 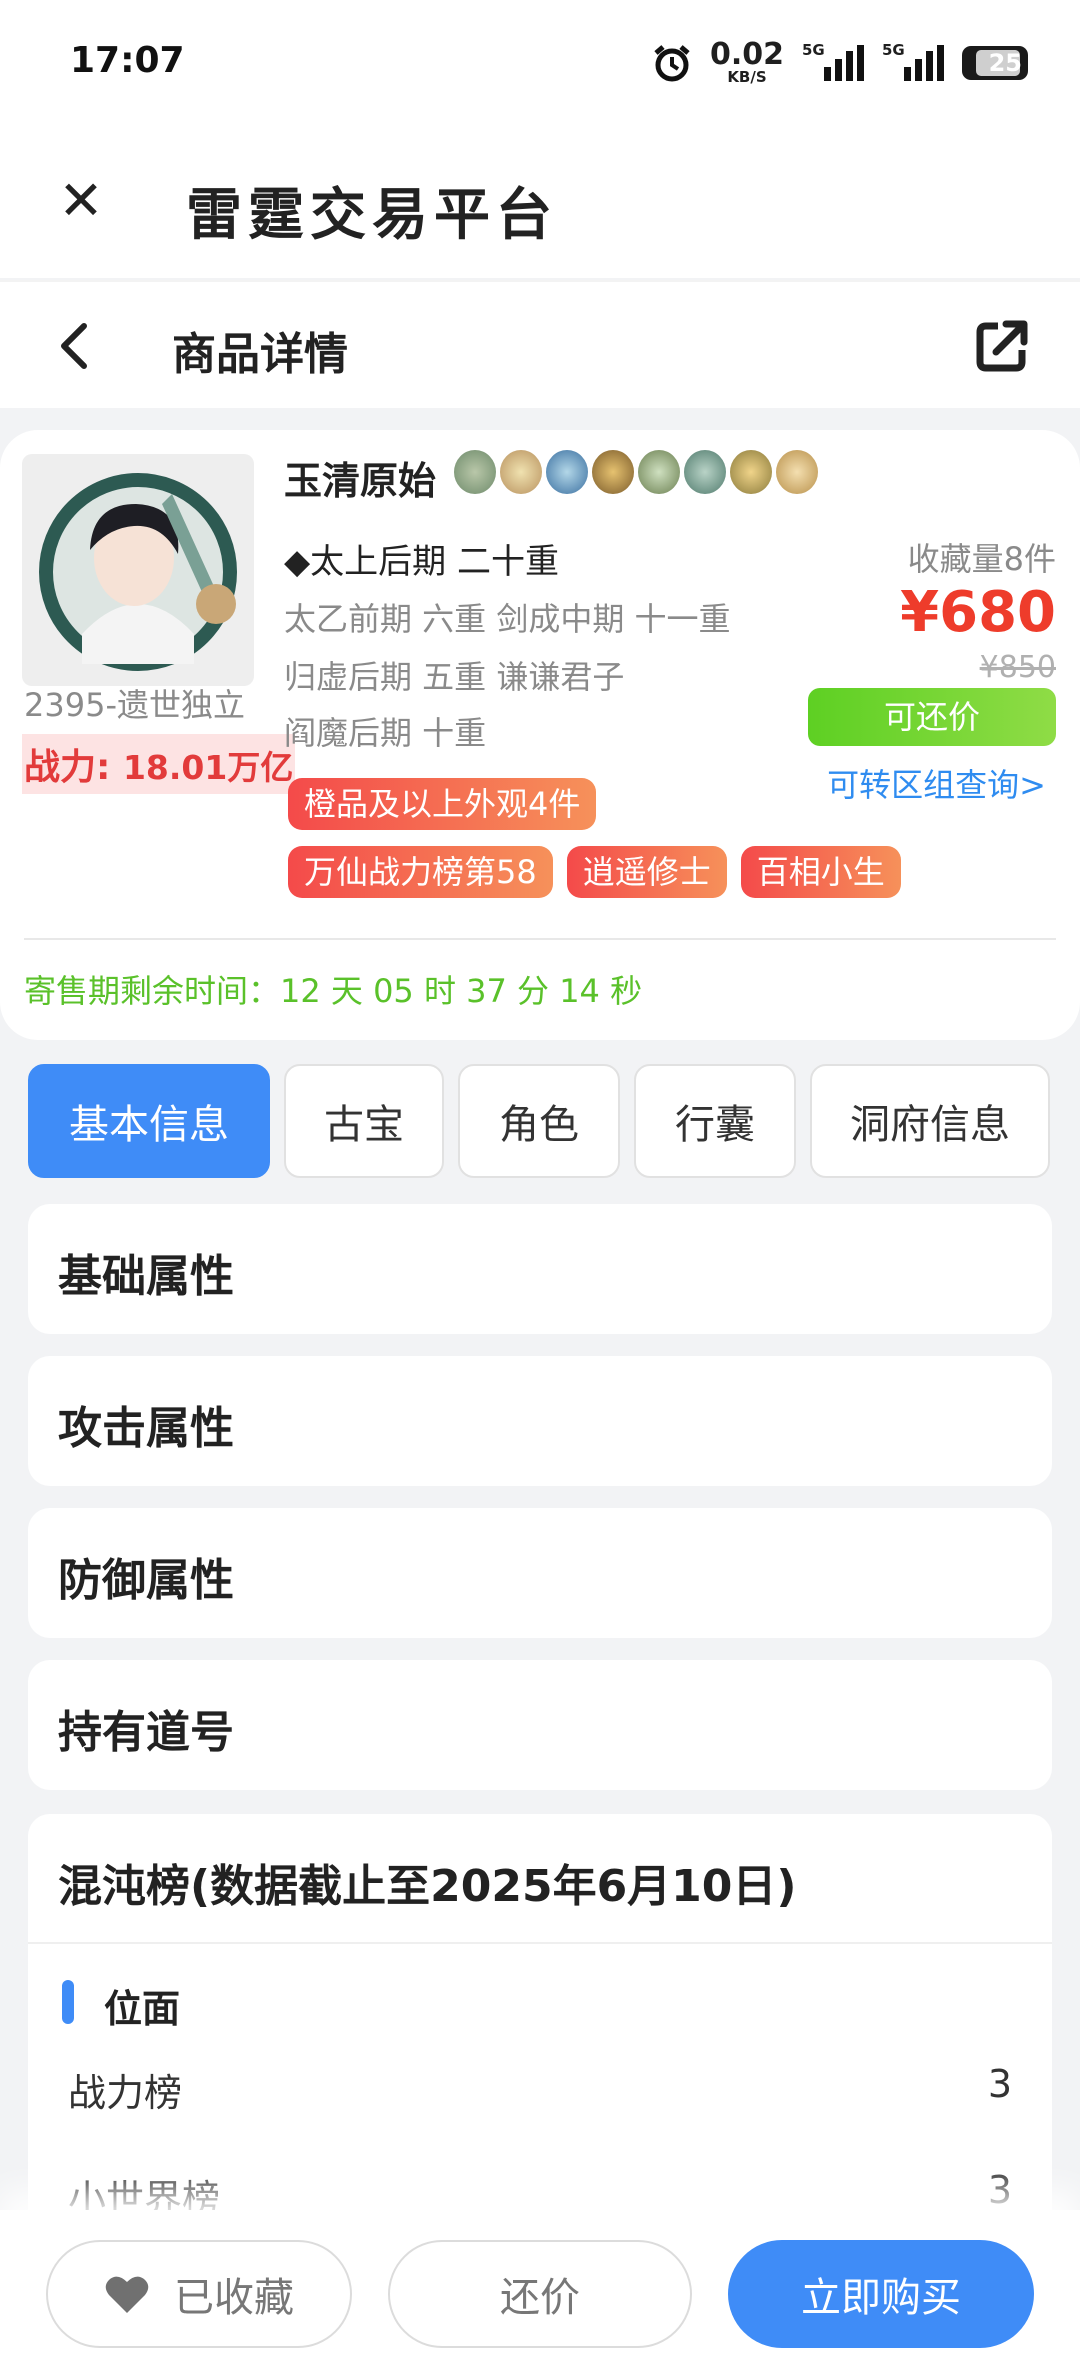 What do you see at coordinates (364, 1121) in the screenshot?
I see `tab-relics: 古宝` at bounding box center [364, 1121].